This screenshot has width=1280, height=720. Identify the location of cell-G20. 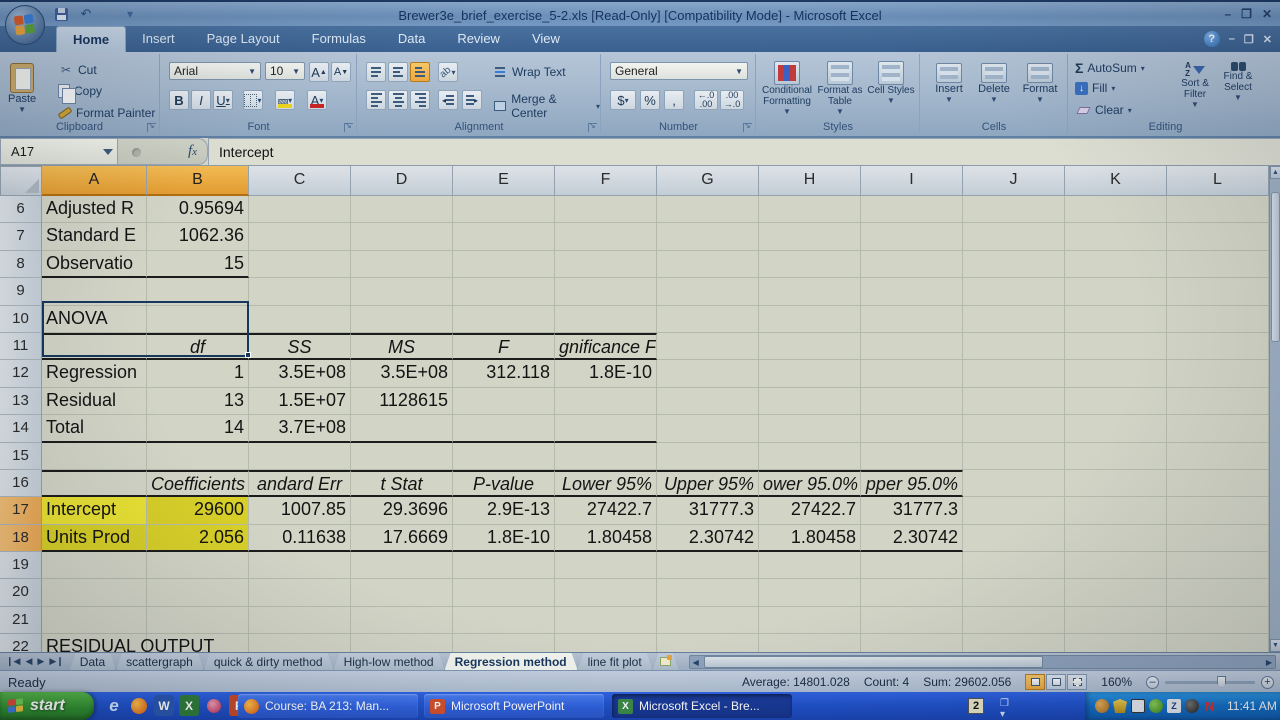
(708, 593).